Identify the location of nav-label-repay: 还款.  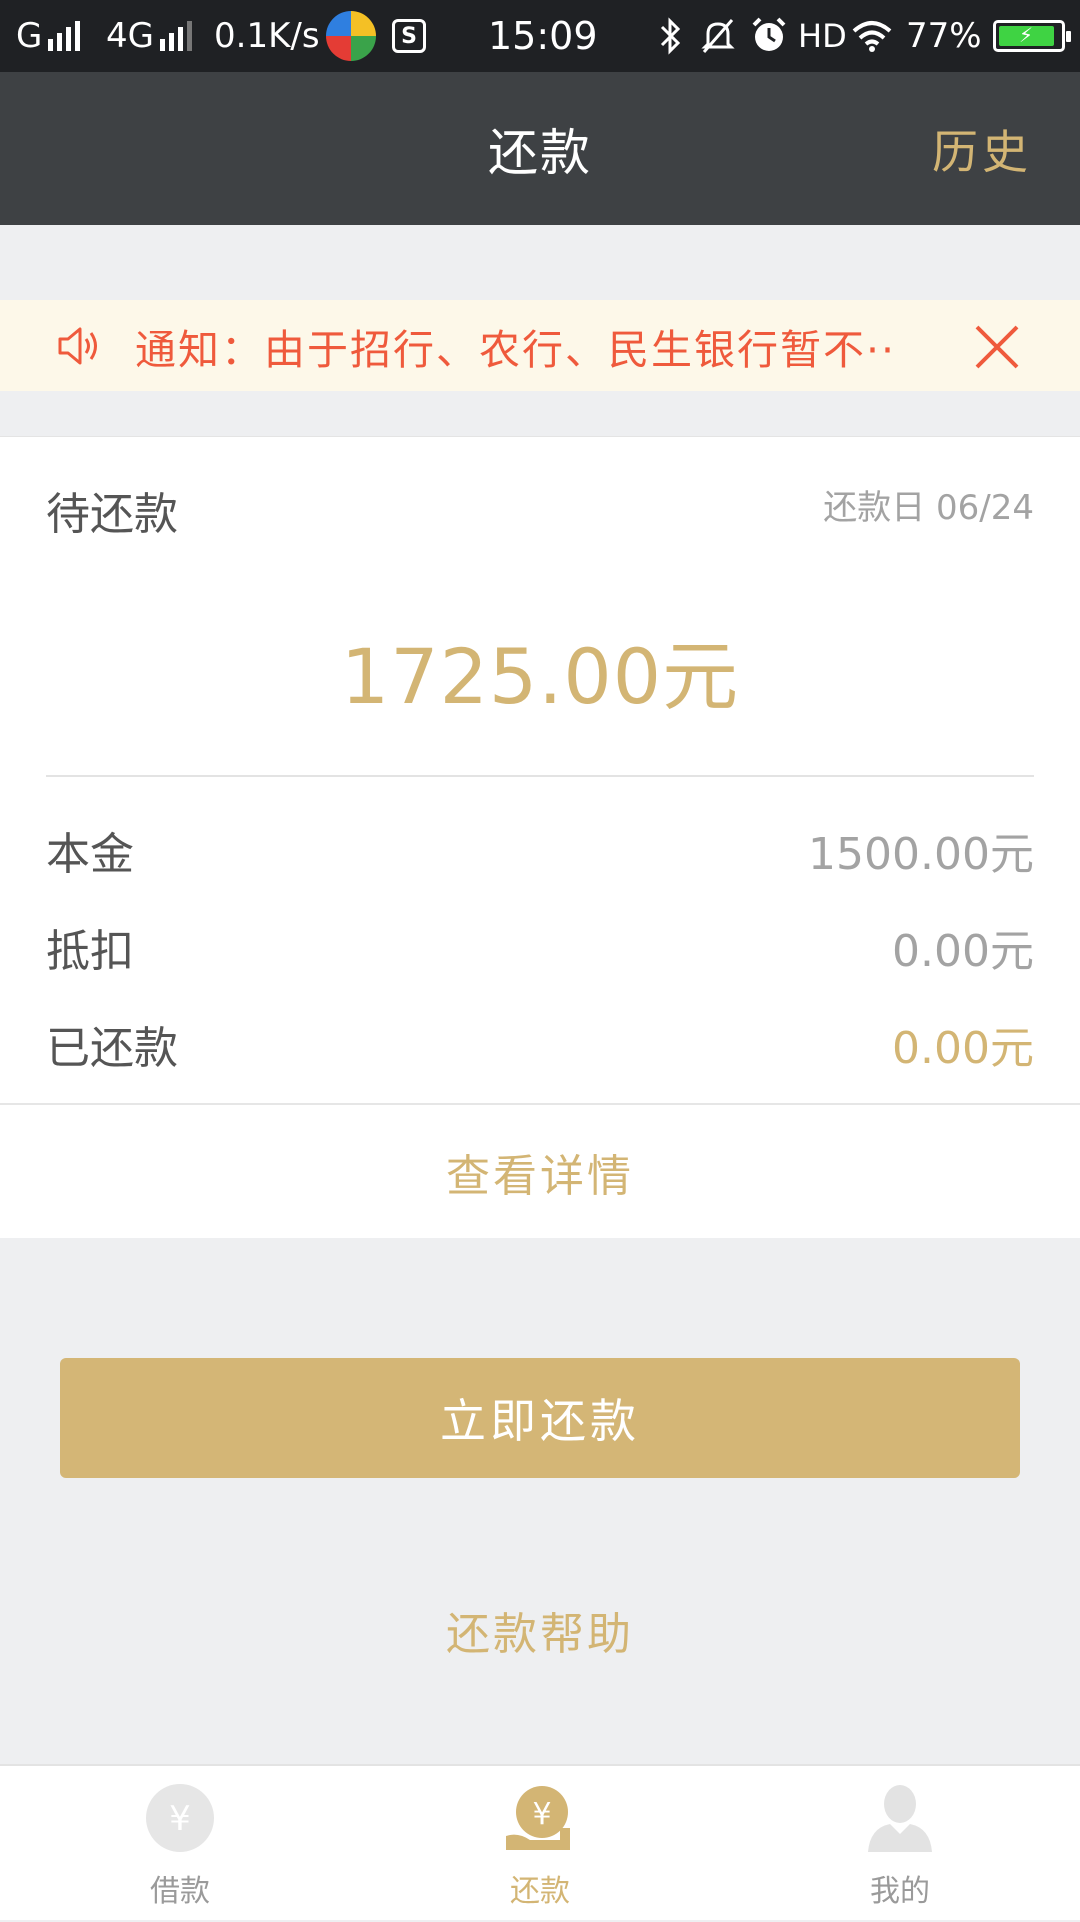
(540, 1891).